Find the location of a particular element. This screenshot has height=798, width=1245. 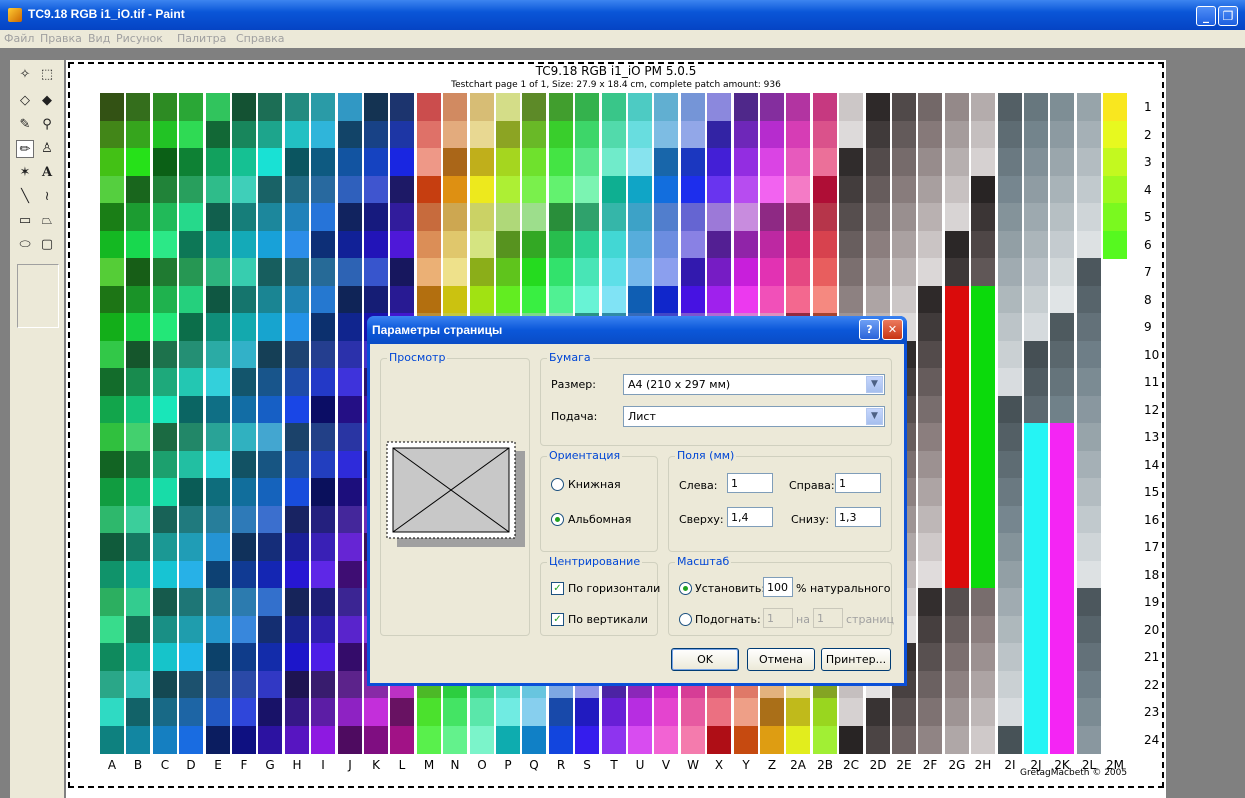

tool-options-panel is located at coordinates (38, 296).